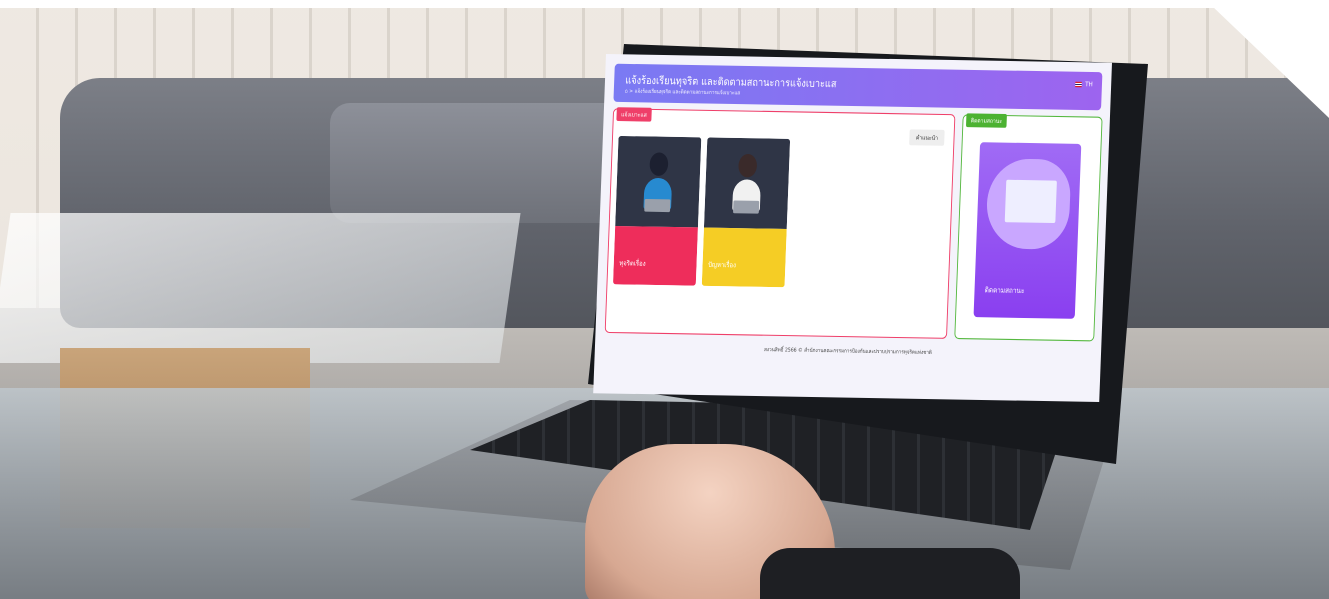 This screenshot has height=599, width=1329. What do you see at coordinates (747, 183) in the screenshot?
I see `user-illustration` at bounding box center [747, 183].